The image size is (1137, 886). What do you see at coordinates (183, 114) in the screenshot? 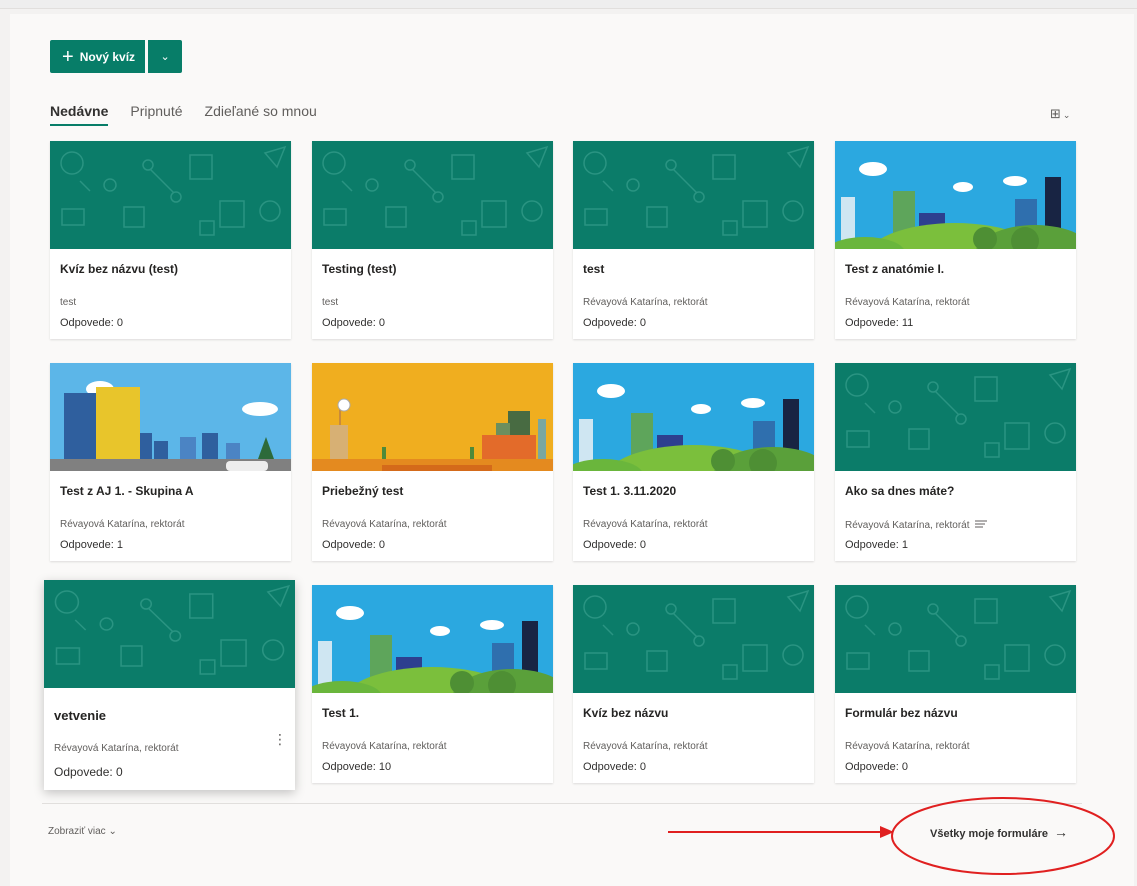
I see `tab-bar: Nedávne Pripnuté Zdieľané so mnou` at bounding box center [183, 114].